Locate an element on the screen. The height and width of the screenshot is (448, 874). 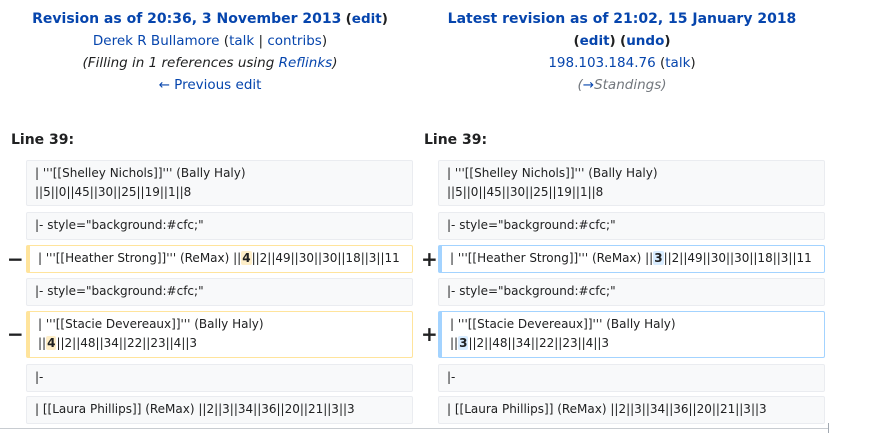
reflinks-link: Reflinks is located at coordinates (306, 63).